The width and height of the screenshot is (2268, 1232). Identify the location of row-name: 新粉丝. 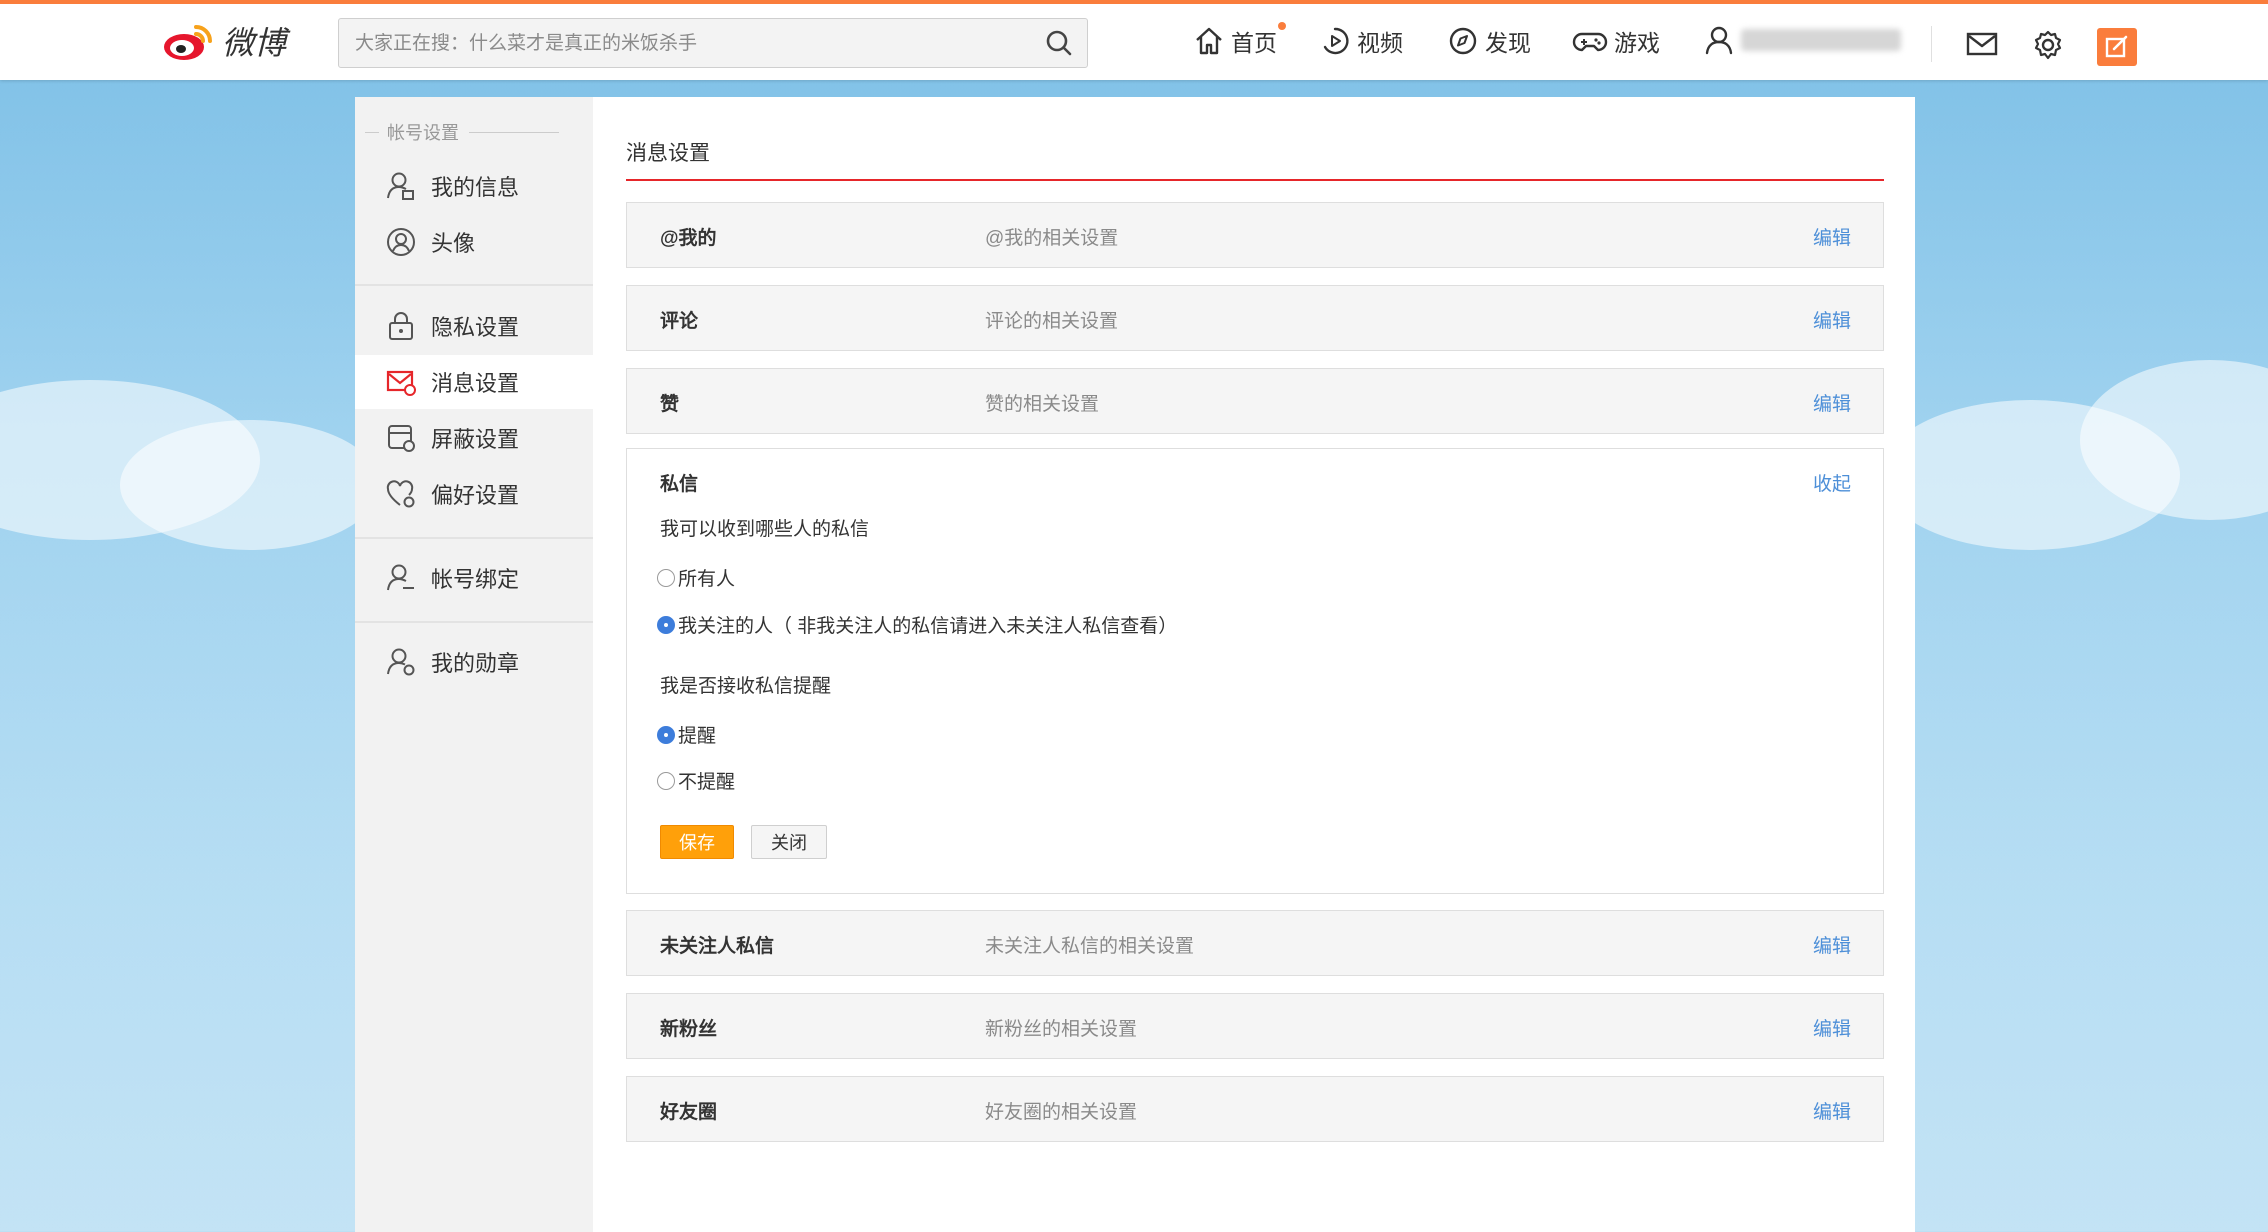
(689, 1029).